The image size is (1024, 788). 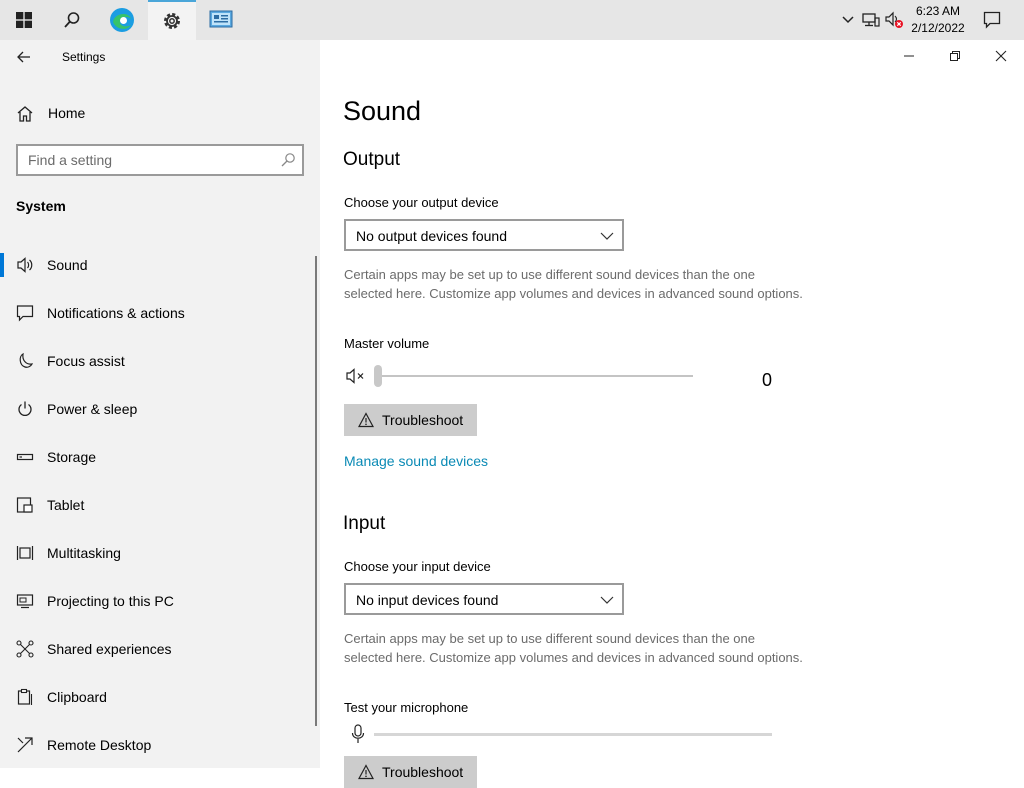 What do you see at coordinates (86, 361) in the screenshot?
I see `nav-item-label: Focus assist` at bounding box center [86, 361].